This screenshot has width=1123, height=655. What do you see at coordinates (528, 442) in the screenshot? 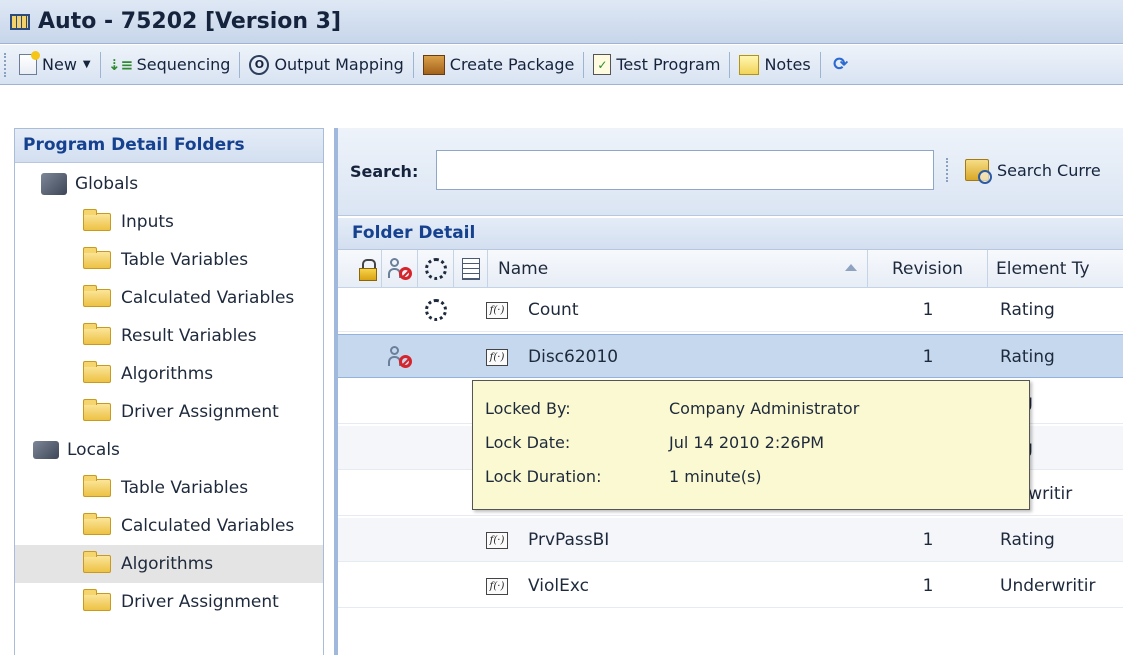
I see `tooltip-label: Lock Date:` at bounding box center [528, 442].